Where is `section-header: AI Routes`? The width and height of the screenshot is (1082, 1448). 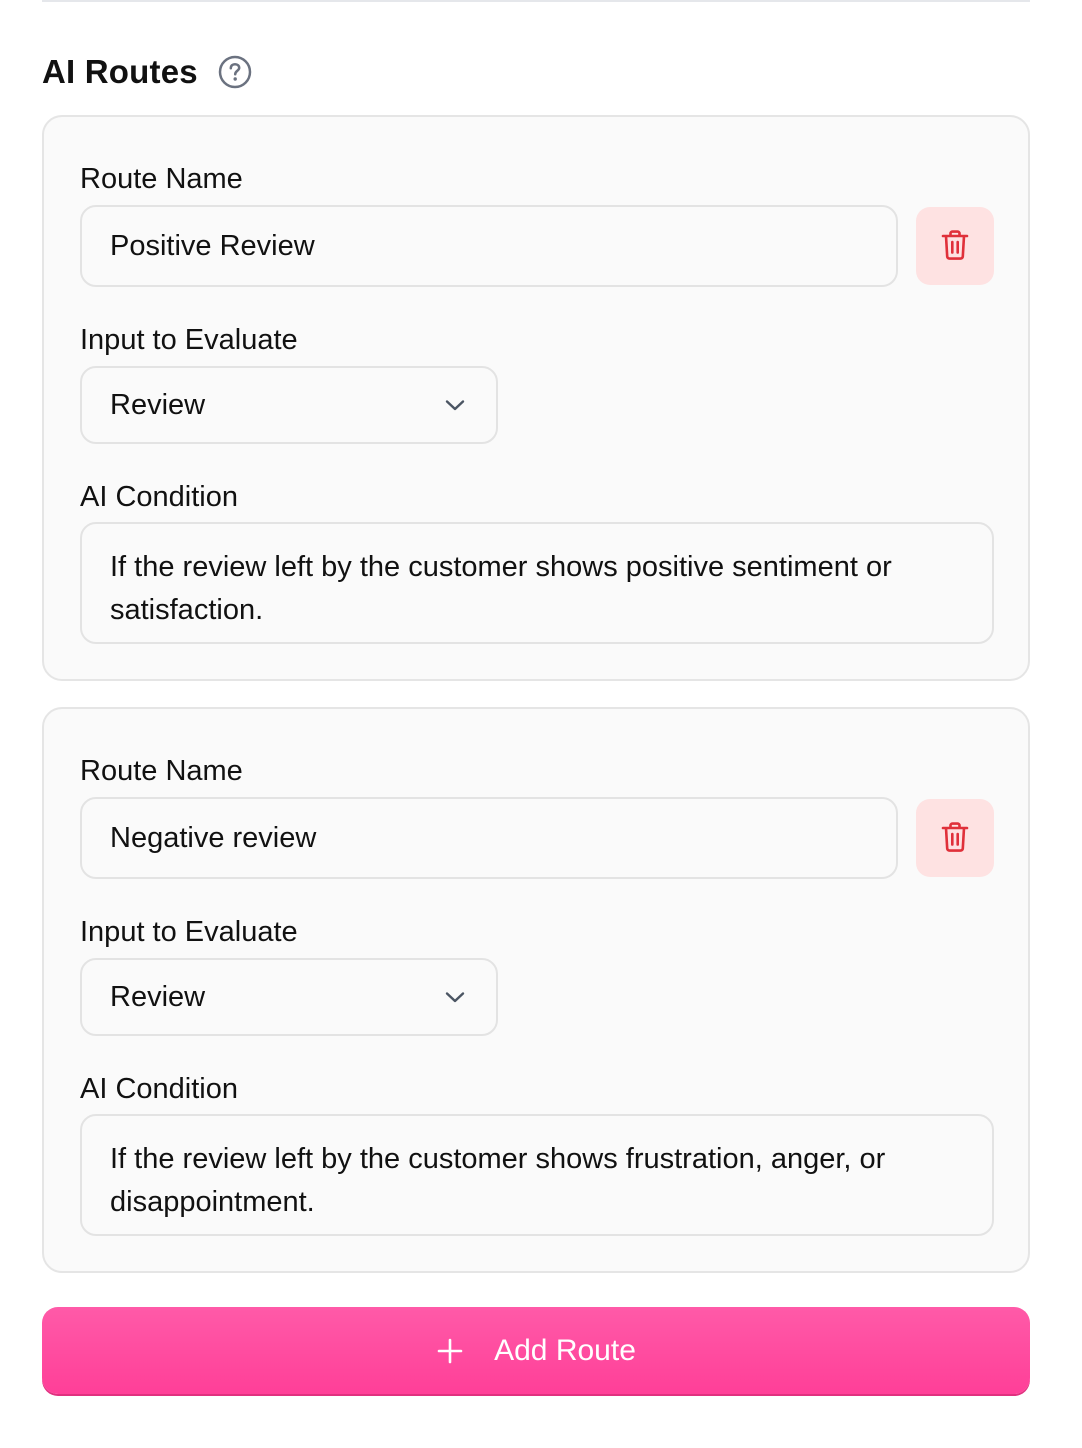
section-header: AI Routes is located at coordinates (147, 72).